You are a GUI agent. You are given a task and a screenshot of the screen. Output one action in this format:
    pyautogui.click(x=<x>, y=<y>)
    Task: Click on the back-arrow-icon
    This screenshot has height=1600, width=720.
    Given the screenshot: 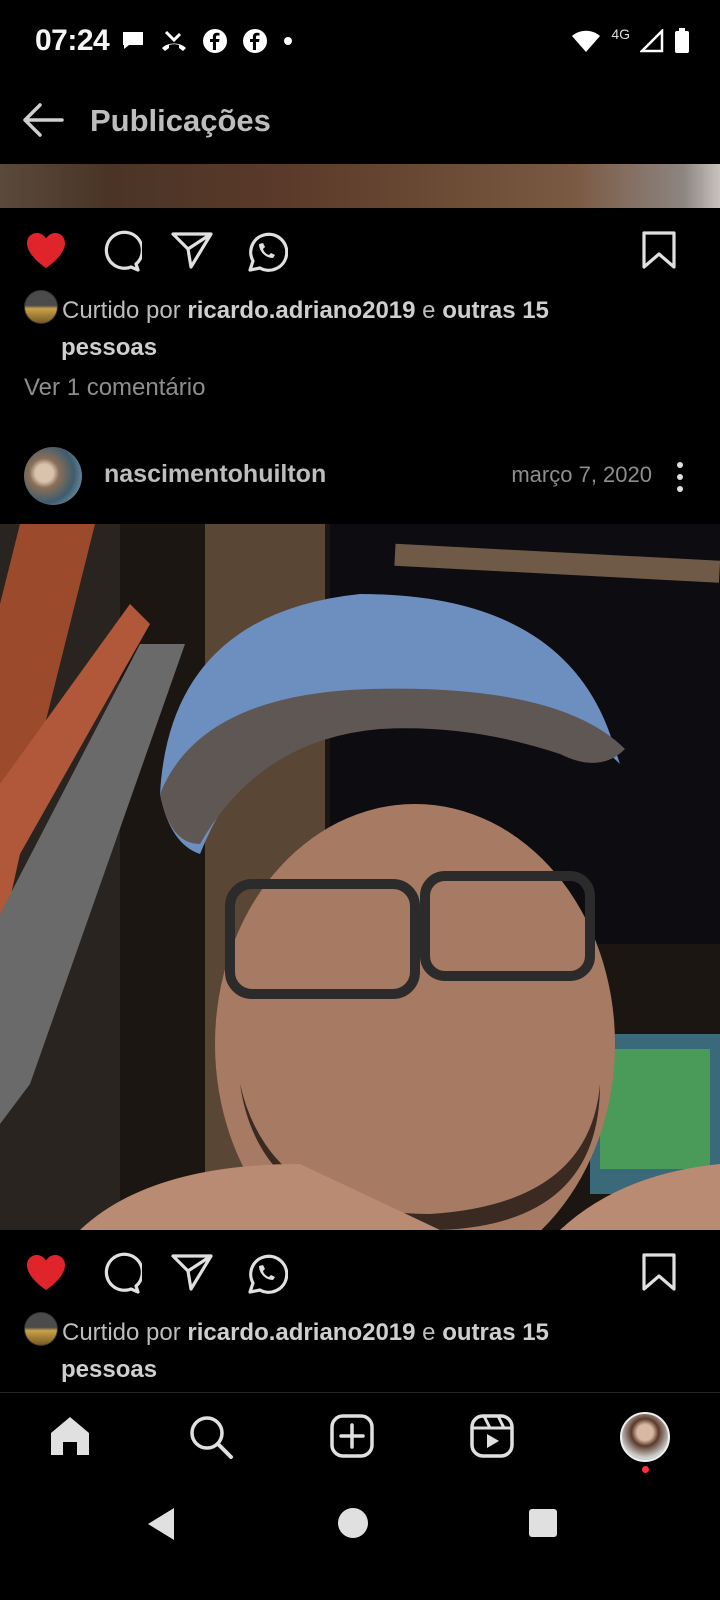 What is the action you would take?
    pyautogui.click(x=43, y=120)
    